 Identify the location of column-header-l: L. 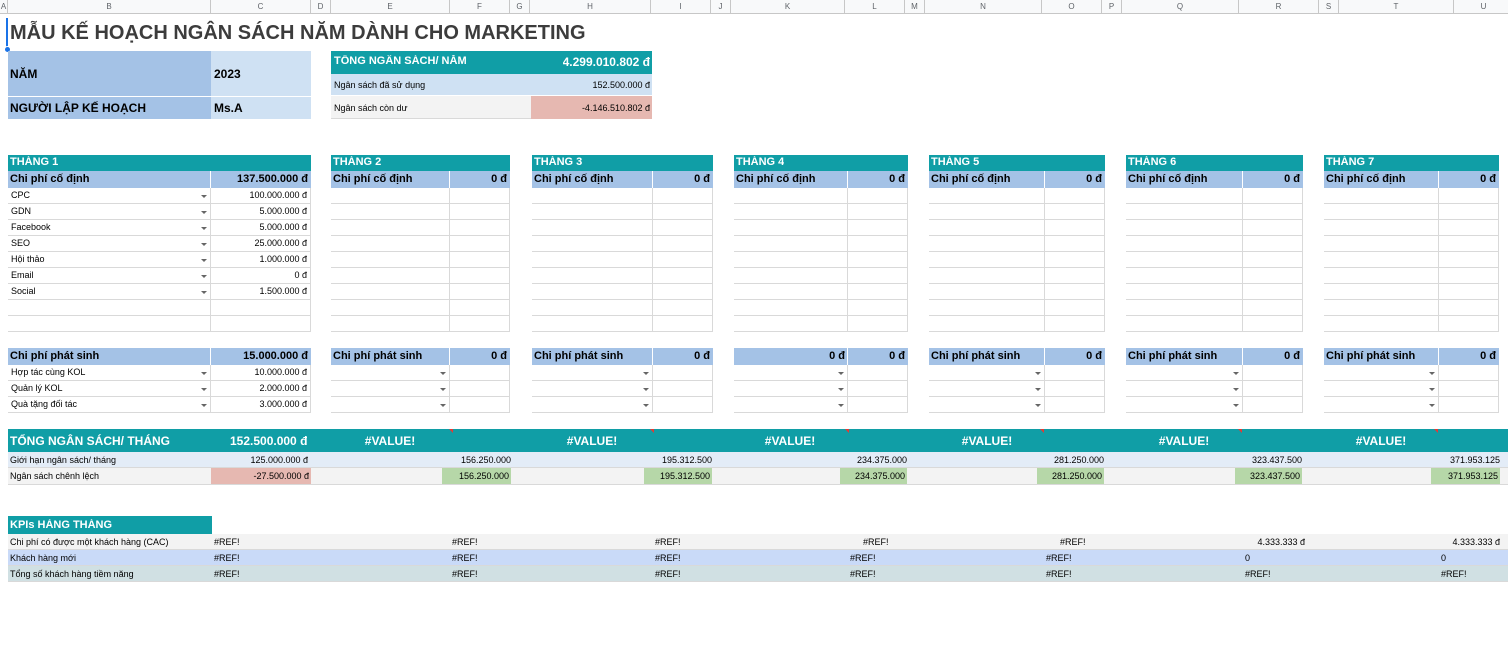
(875, 7).